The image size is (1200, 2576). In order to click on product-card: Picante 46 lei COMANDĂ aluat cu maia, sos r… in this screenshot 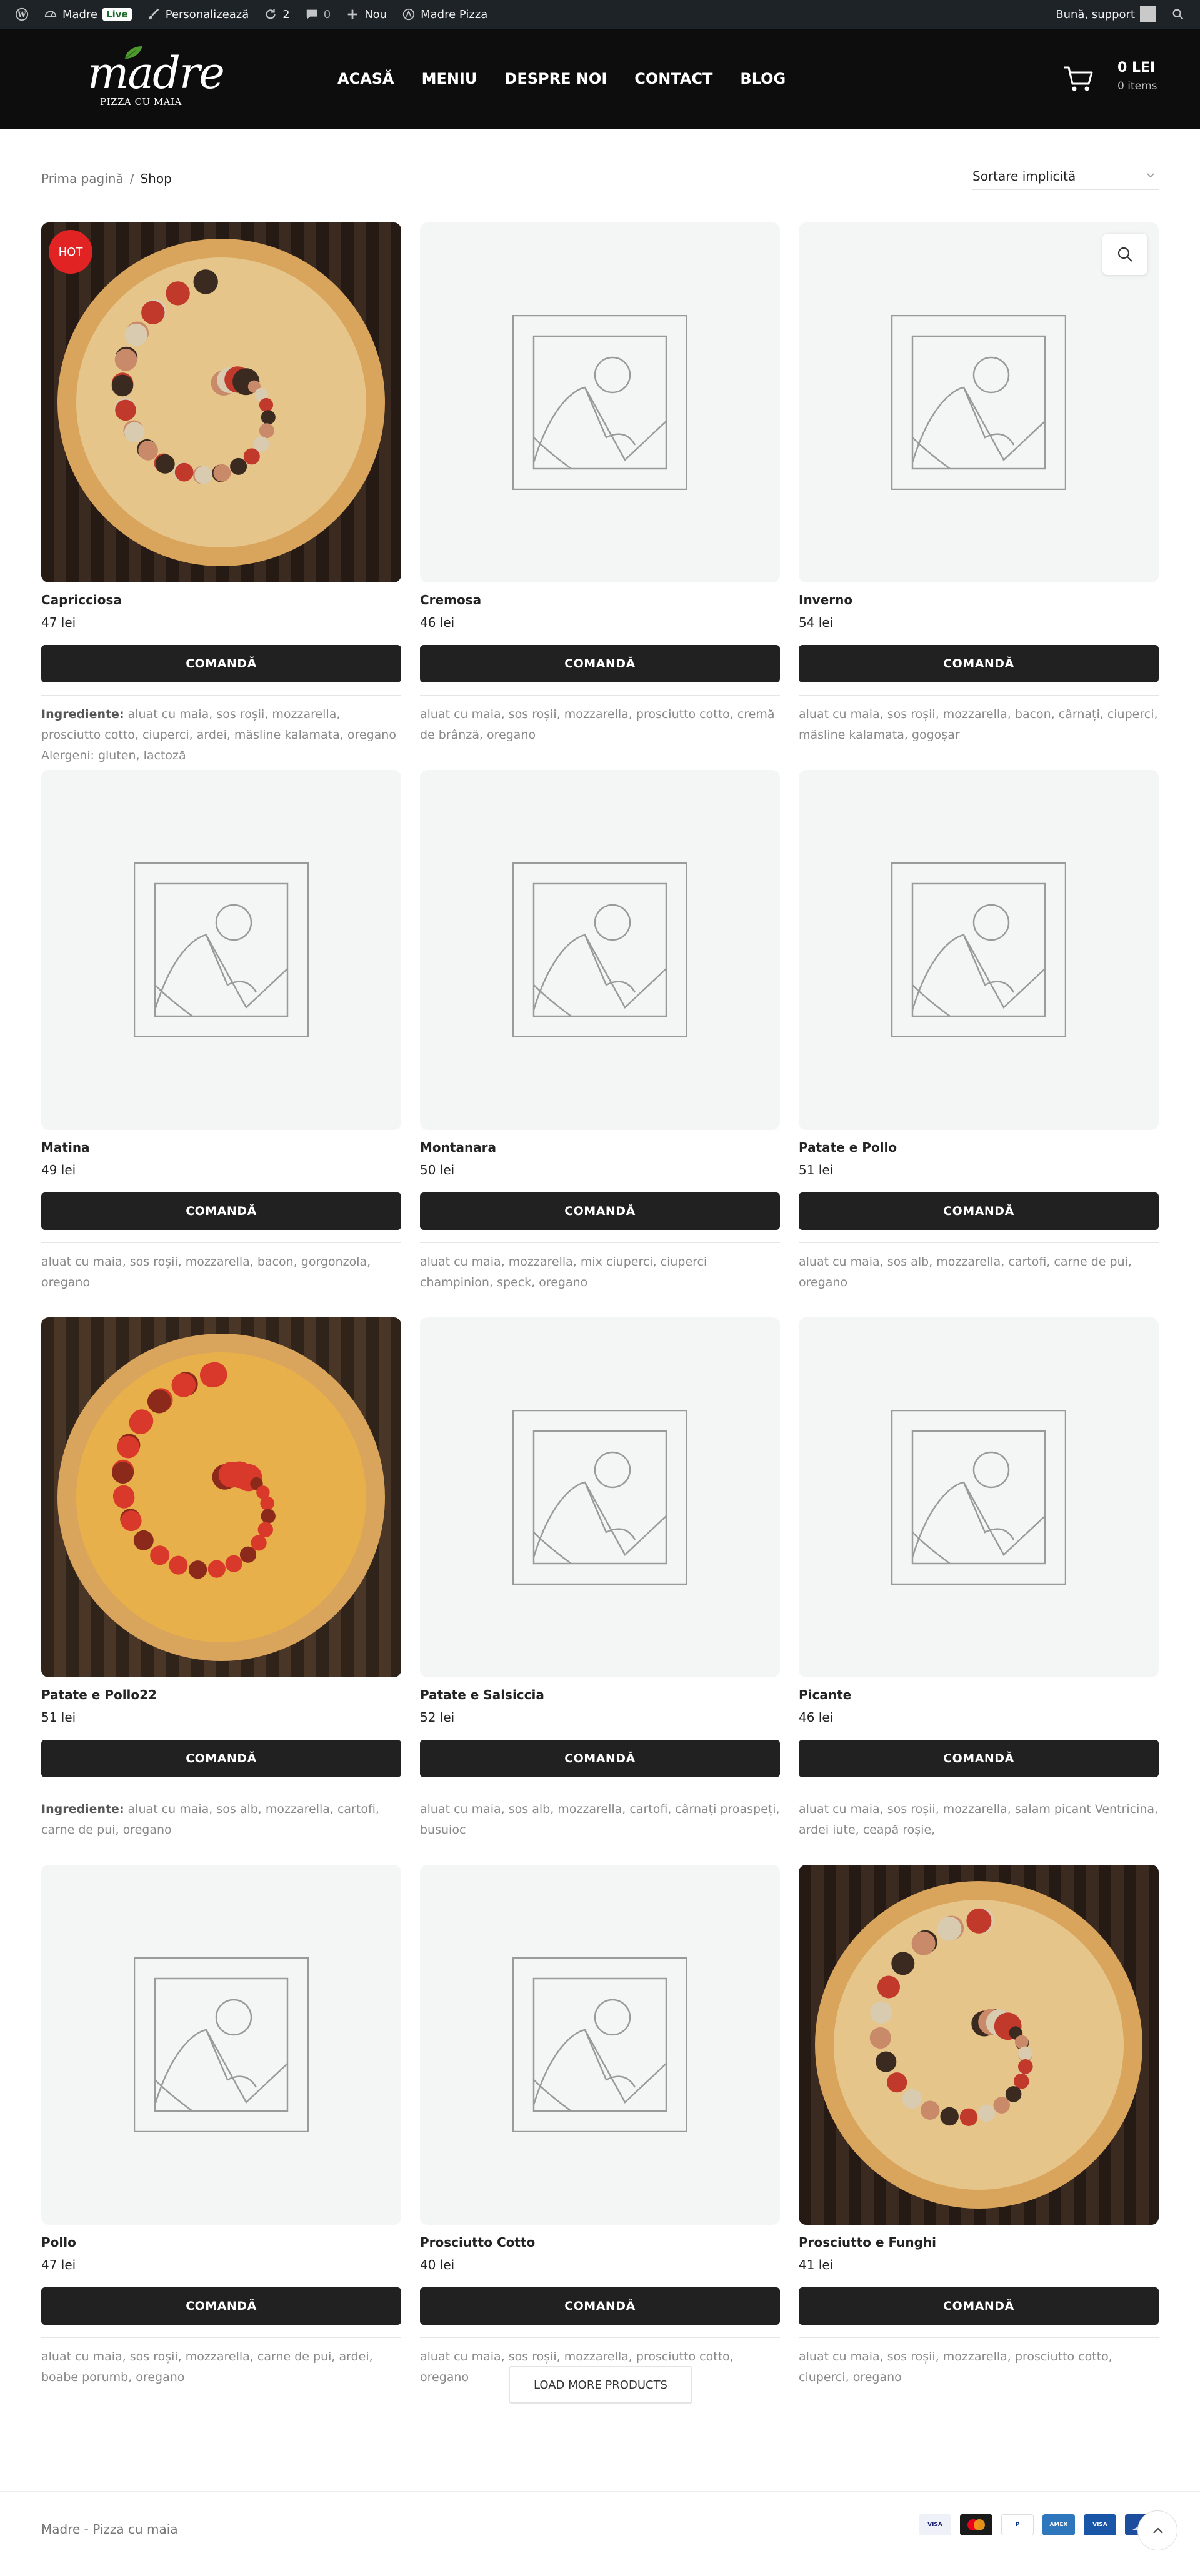, I will do `click(979, 1578)`.